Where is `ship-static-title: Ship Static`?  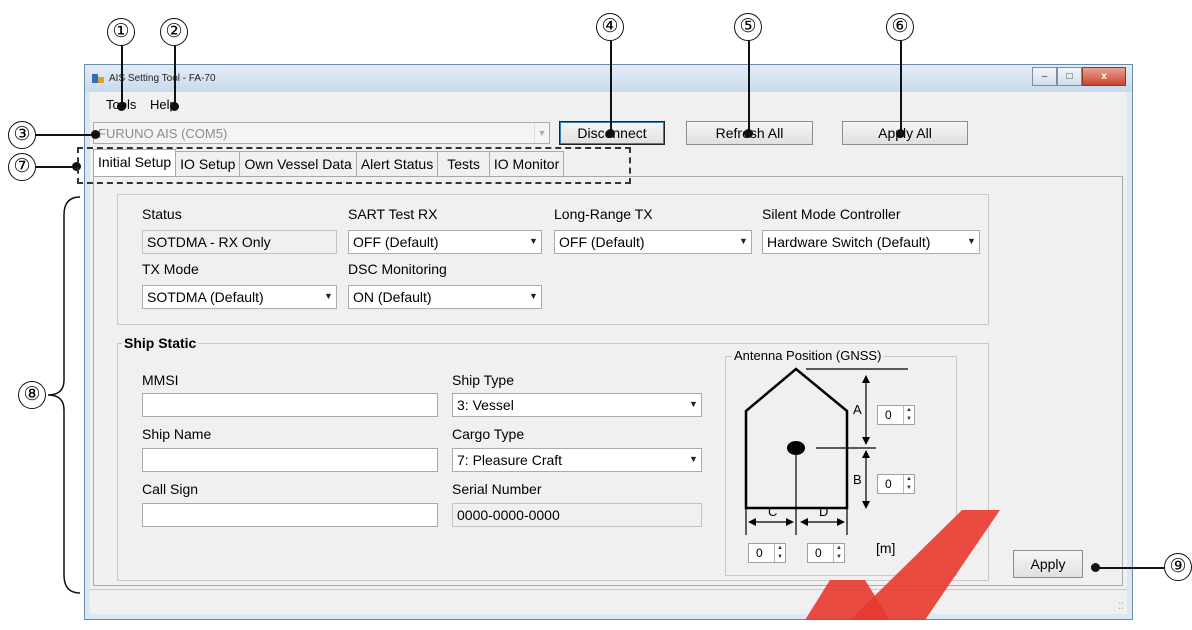 ship-static-title: Ship Static is located at coordinates (160, 343).